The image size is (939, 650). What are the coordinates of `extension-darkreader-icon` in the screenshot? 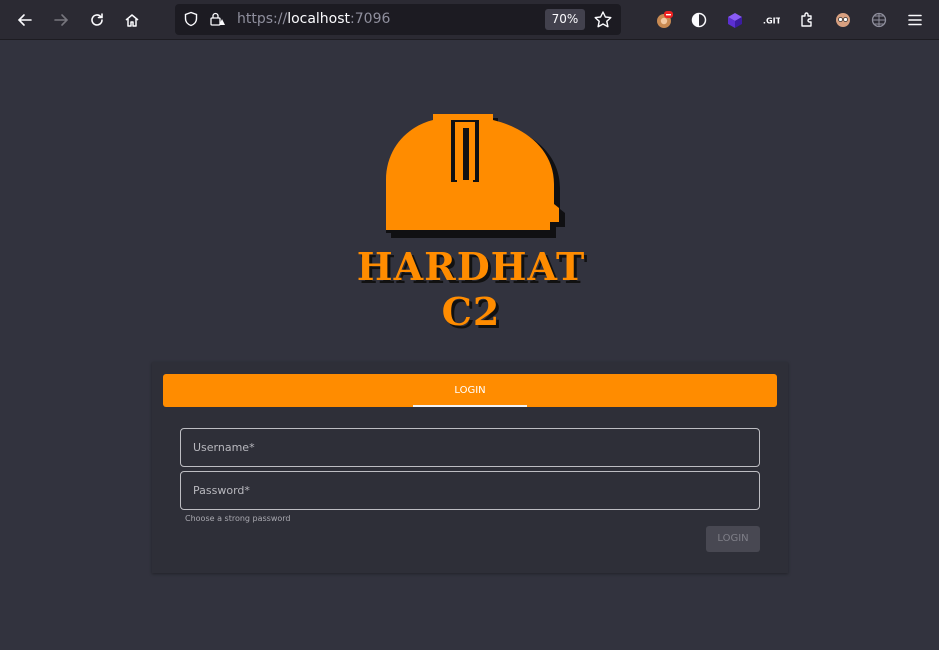 It's located at (699, 20).